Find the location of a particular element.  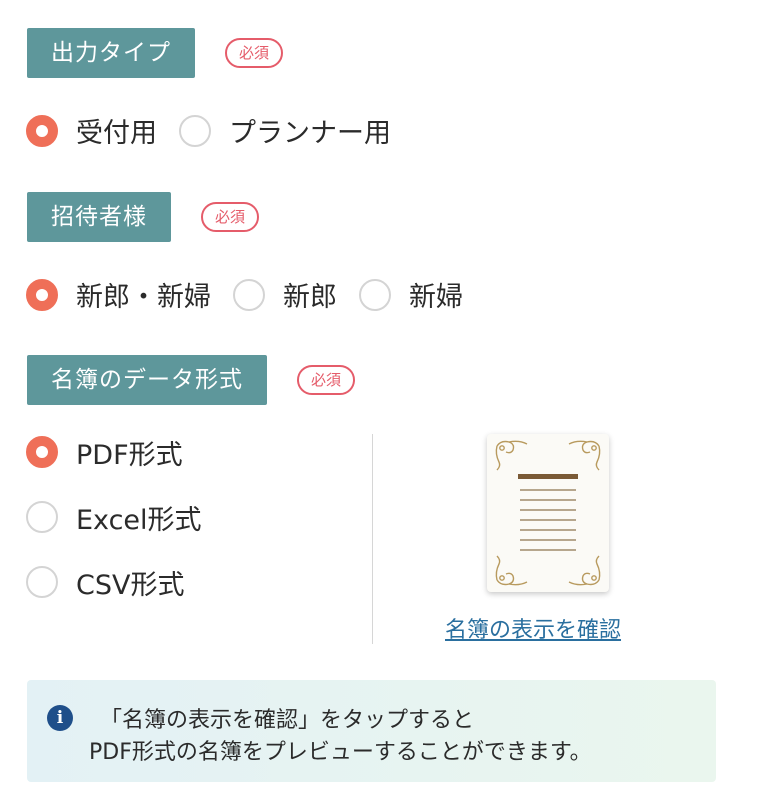

output-type-radio-group: 受付用 プランナー用 is located at coordinates (219, 130).